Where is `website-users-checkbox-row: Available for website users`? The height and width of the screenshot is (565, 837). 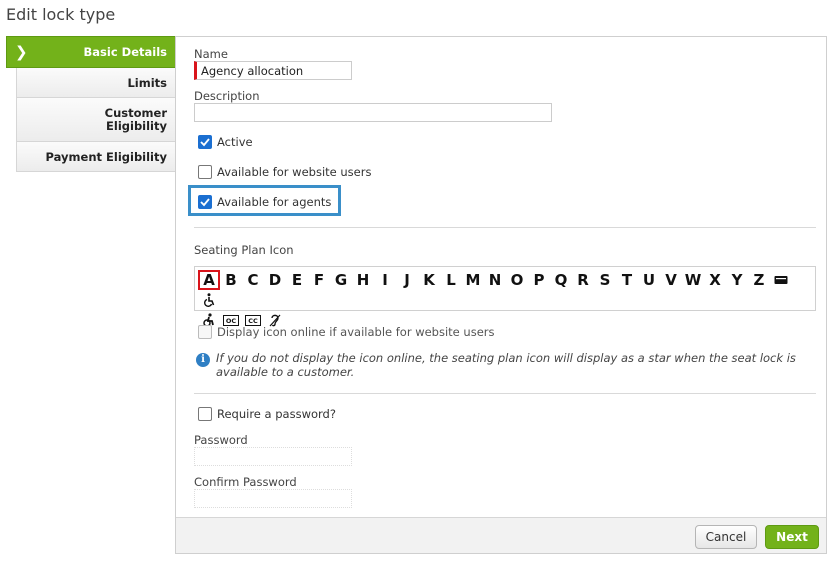 website-users-checkbox-row: Available for website users is located at coordinates (284, 172).